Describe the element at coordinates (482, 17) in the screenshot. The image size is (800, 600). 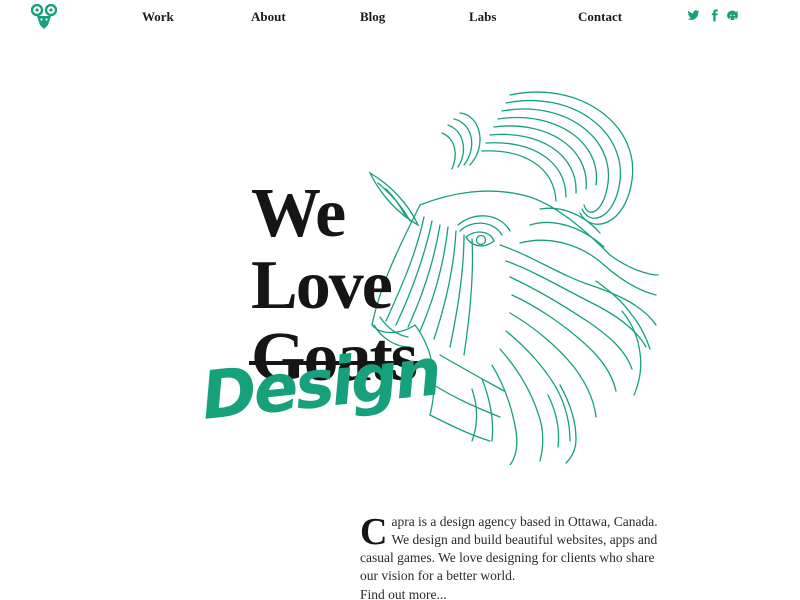
I see `nav-item-labs: Labs` at that location.